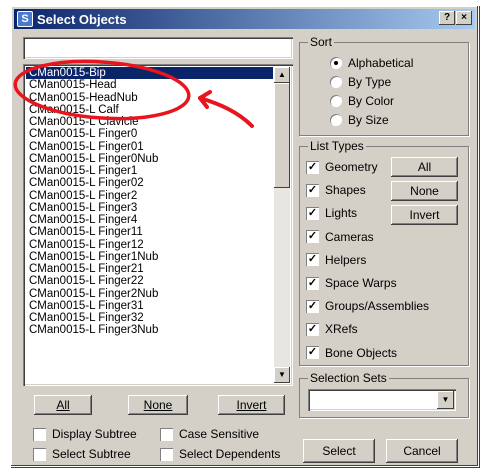 Image resolution: width=489 pixels, height=474 pixels. I want to click on red-annotation-overlay, so click(133, 93).